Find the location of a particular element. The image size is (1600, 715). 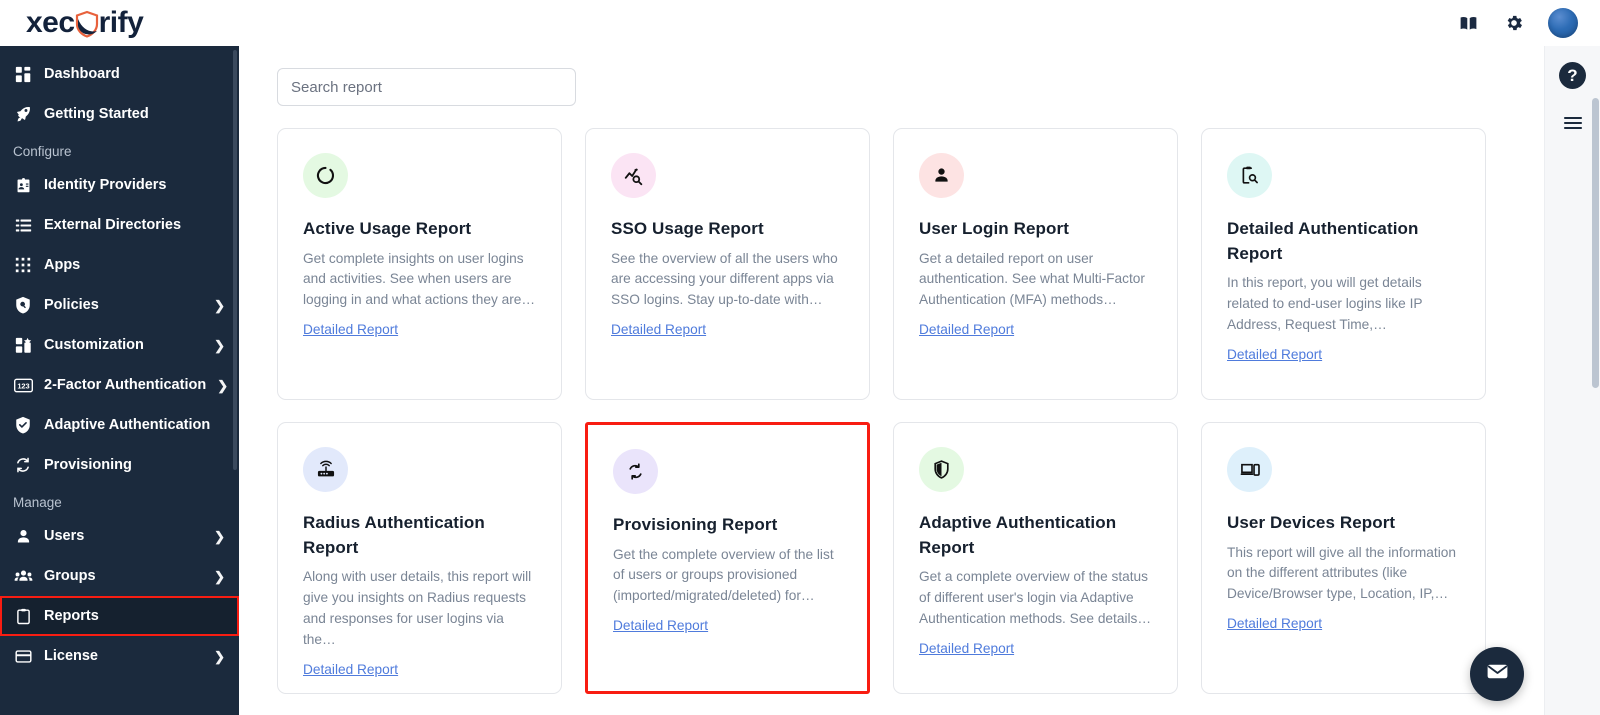

groups-icon is located at coordinates (23, 576).